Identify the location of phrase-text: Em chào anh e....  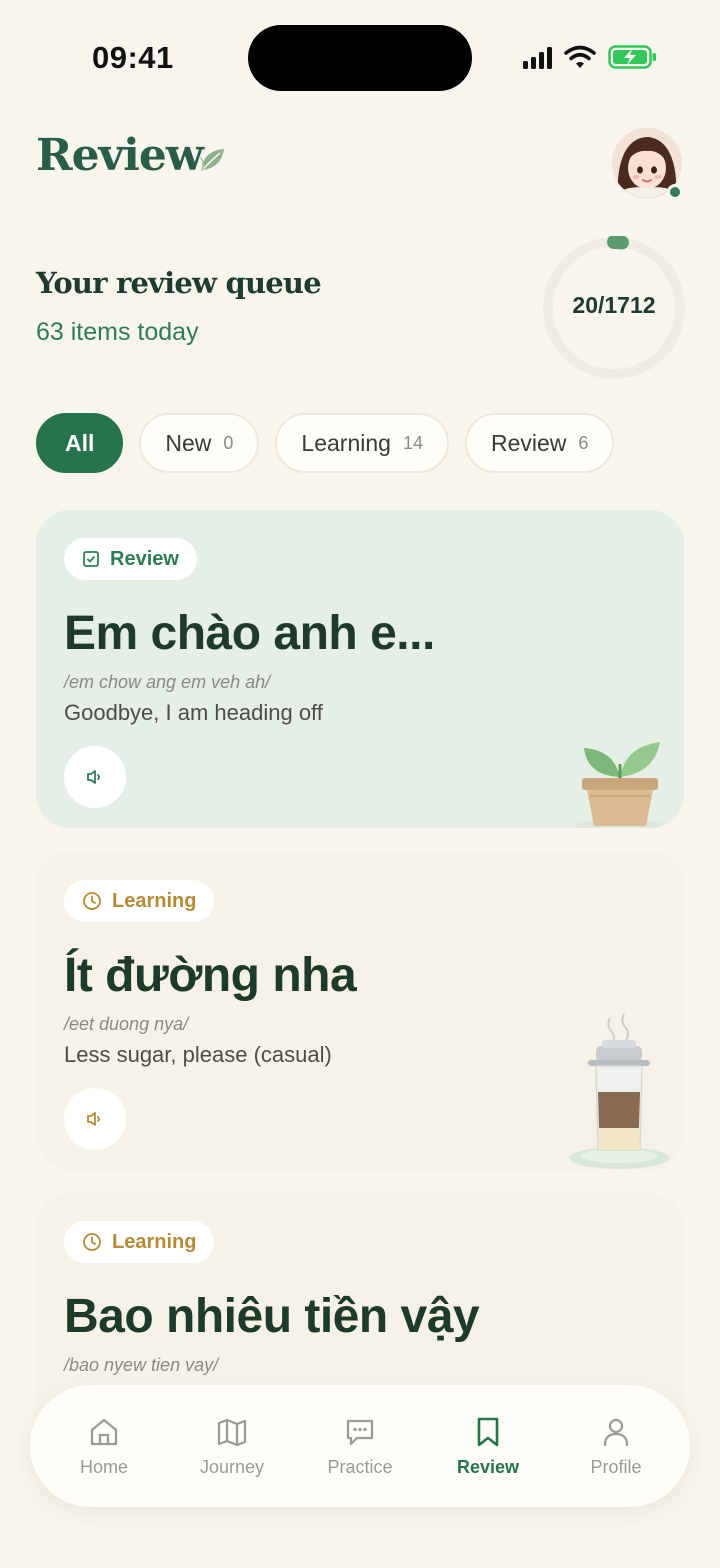
(249, 633).